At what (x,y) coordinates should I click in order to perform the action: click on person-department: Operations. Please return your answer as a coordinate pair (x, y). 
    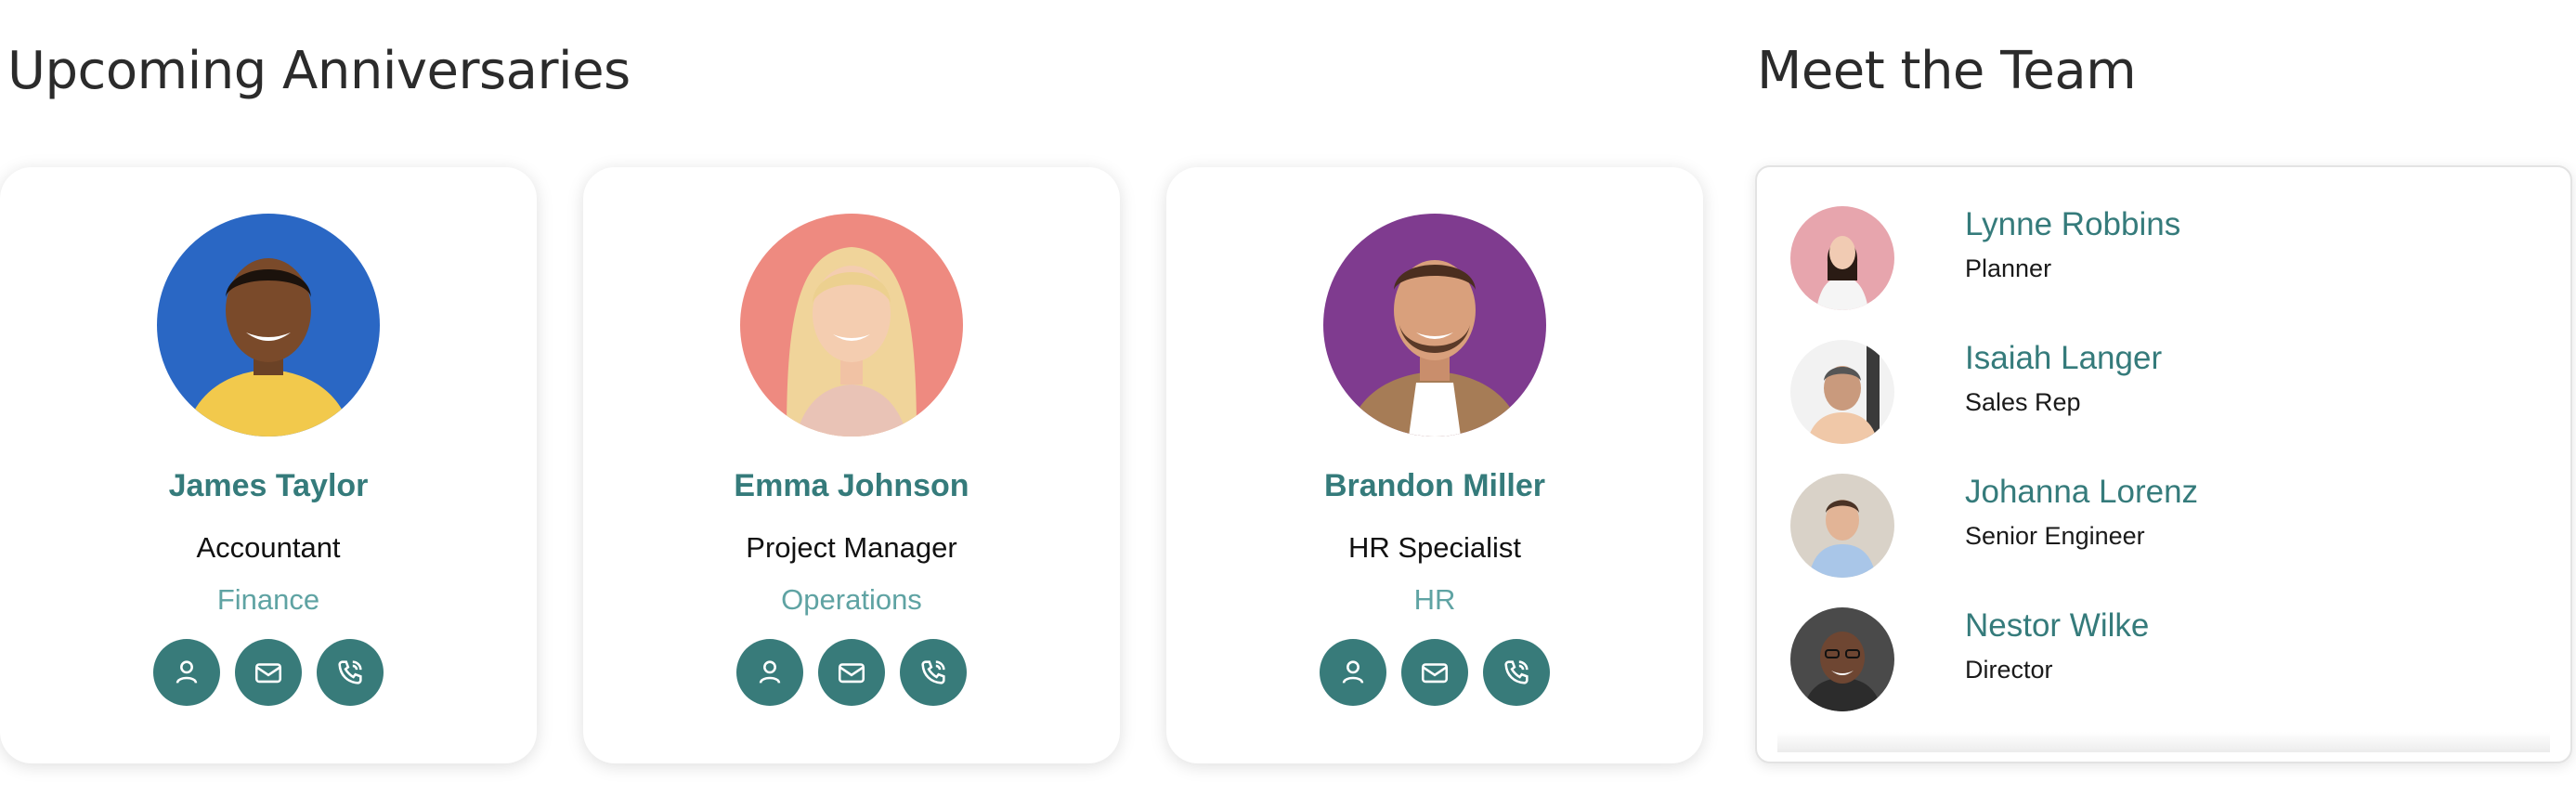
    Looking at the image, I should click on (852, 599).